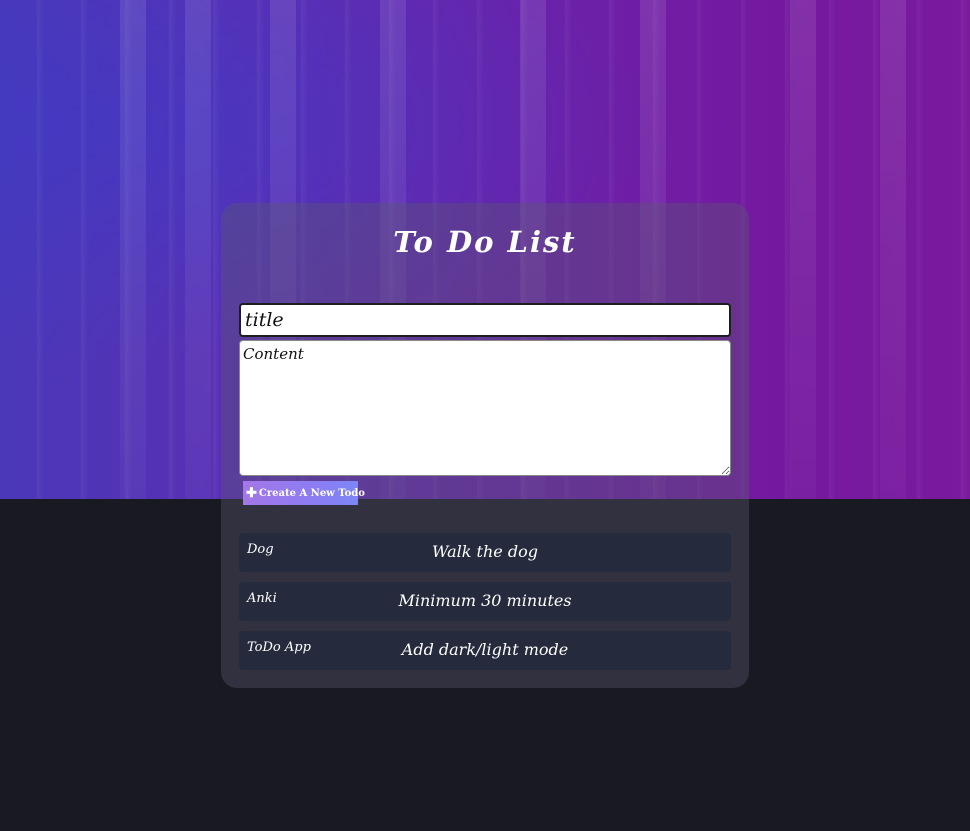 This screenshot has height=831, width=970. What do you see at coordinates (251, 493) in the screenshot?
I see `plus-icon: ✚` at bounding box center [251, 493].